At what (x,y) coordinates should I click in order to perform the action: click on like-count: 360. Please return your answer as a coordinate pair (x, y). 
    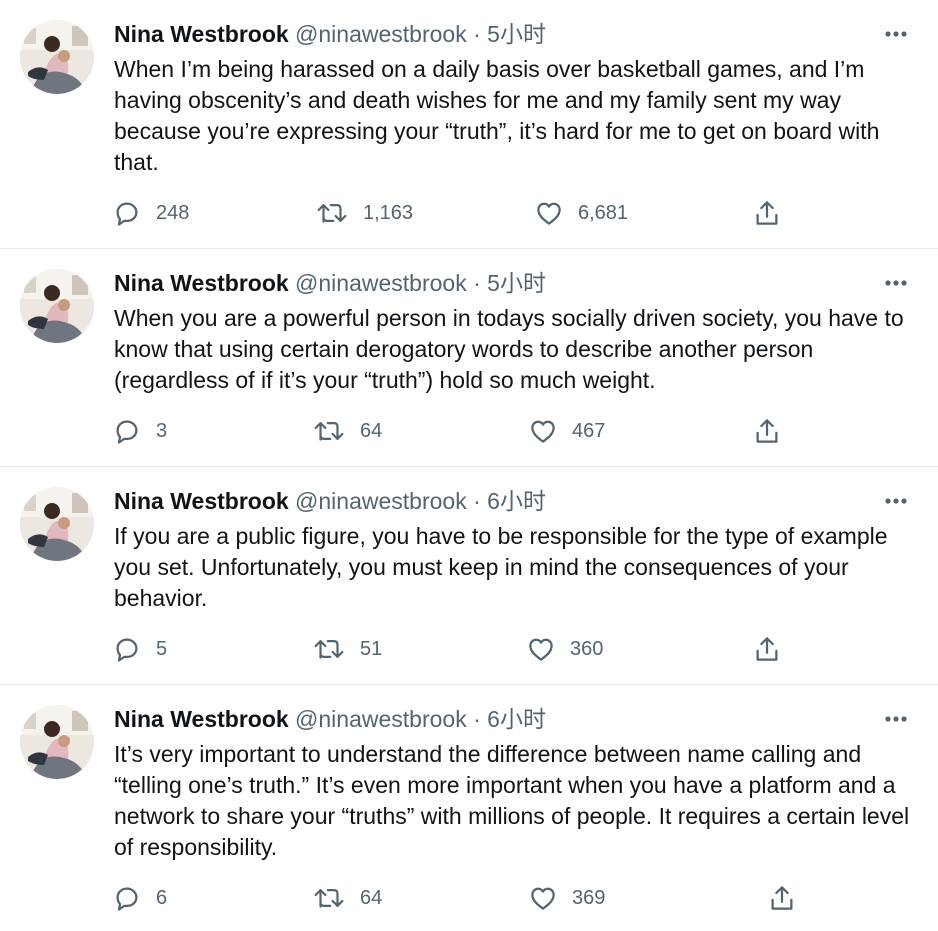
    Looking at the image, I should click on (587, 648).